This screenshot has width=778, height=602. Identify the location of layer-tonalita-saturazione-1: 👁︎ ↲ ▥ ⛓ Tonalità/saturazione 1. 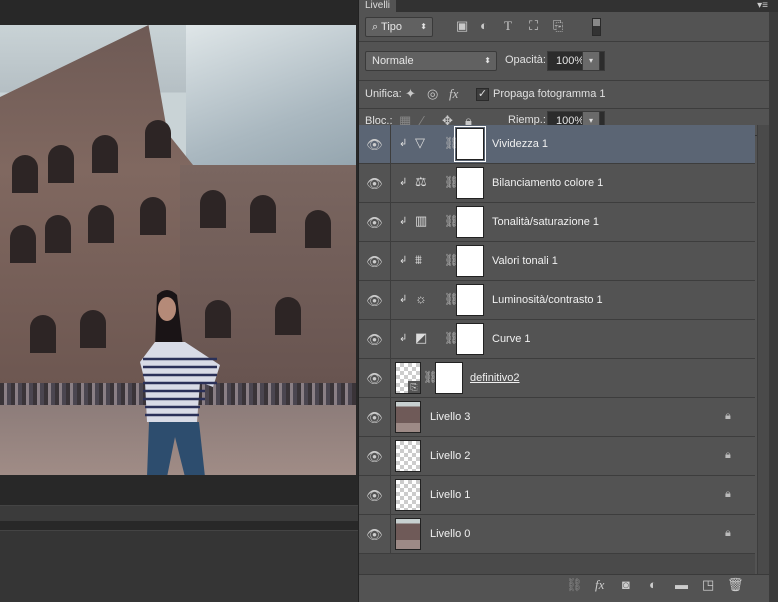
(557, 222).